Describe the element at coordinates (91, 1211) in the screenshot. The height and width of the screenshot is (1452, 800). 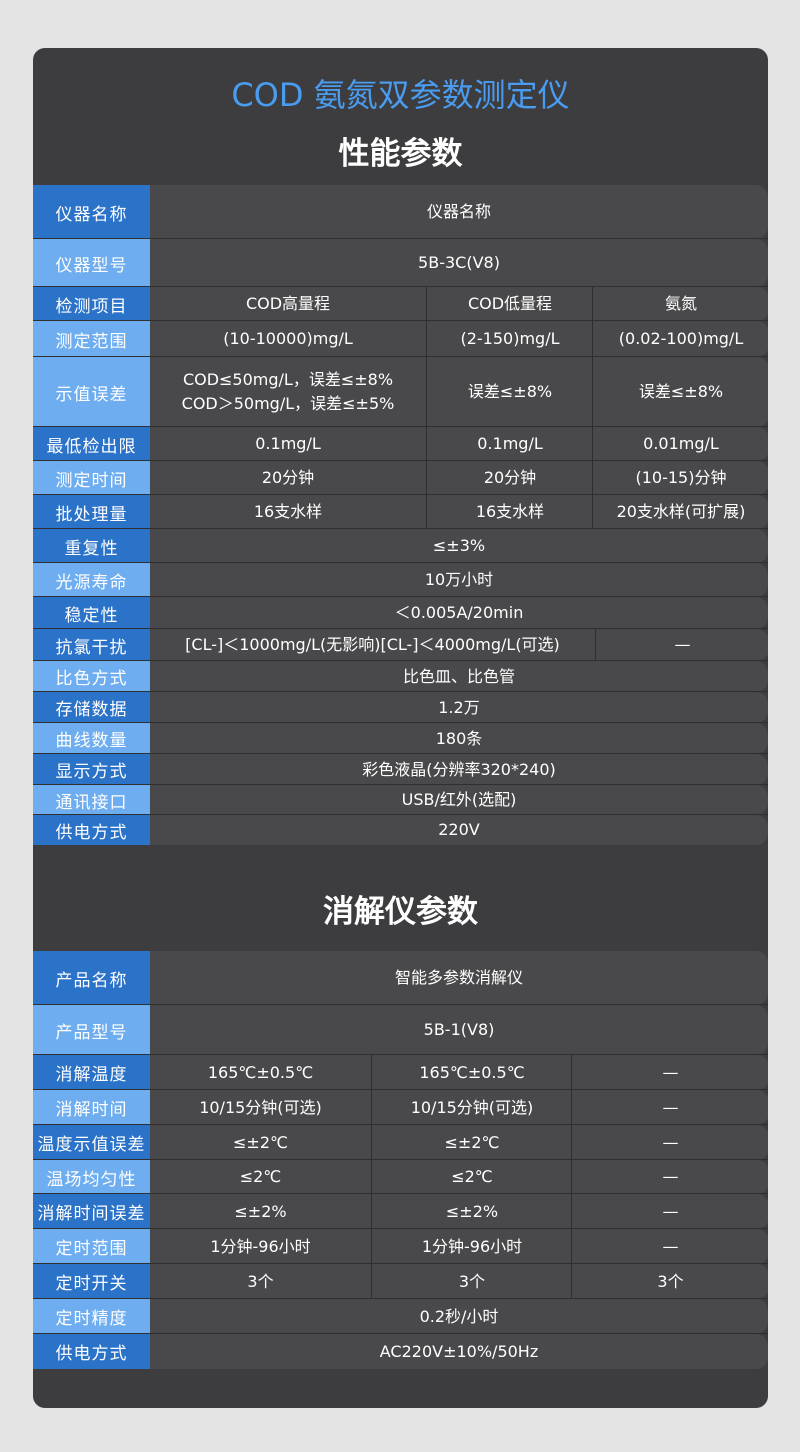
I see `row-label: 消解时间误差` at that location.